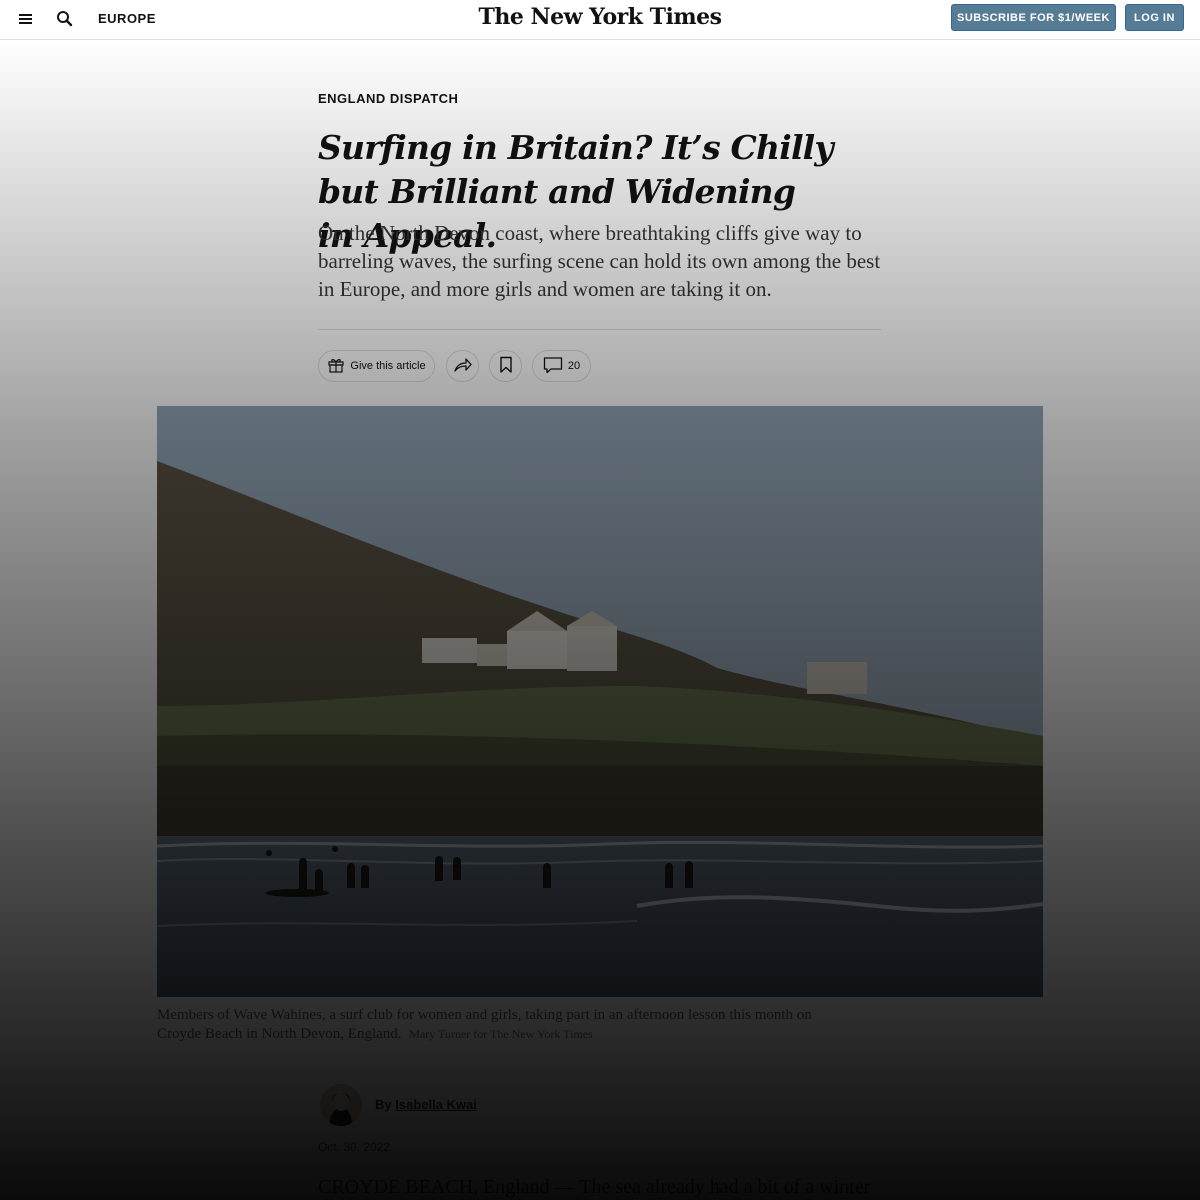 This screenshot has height=1200, width=1200. Describe the element at coordinates (354, 1147) in the screenshot. I see `publish-date: Oct. 30, 2022` at that location.